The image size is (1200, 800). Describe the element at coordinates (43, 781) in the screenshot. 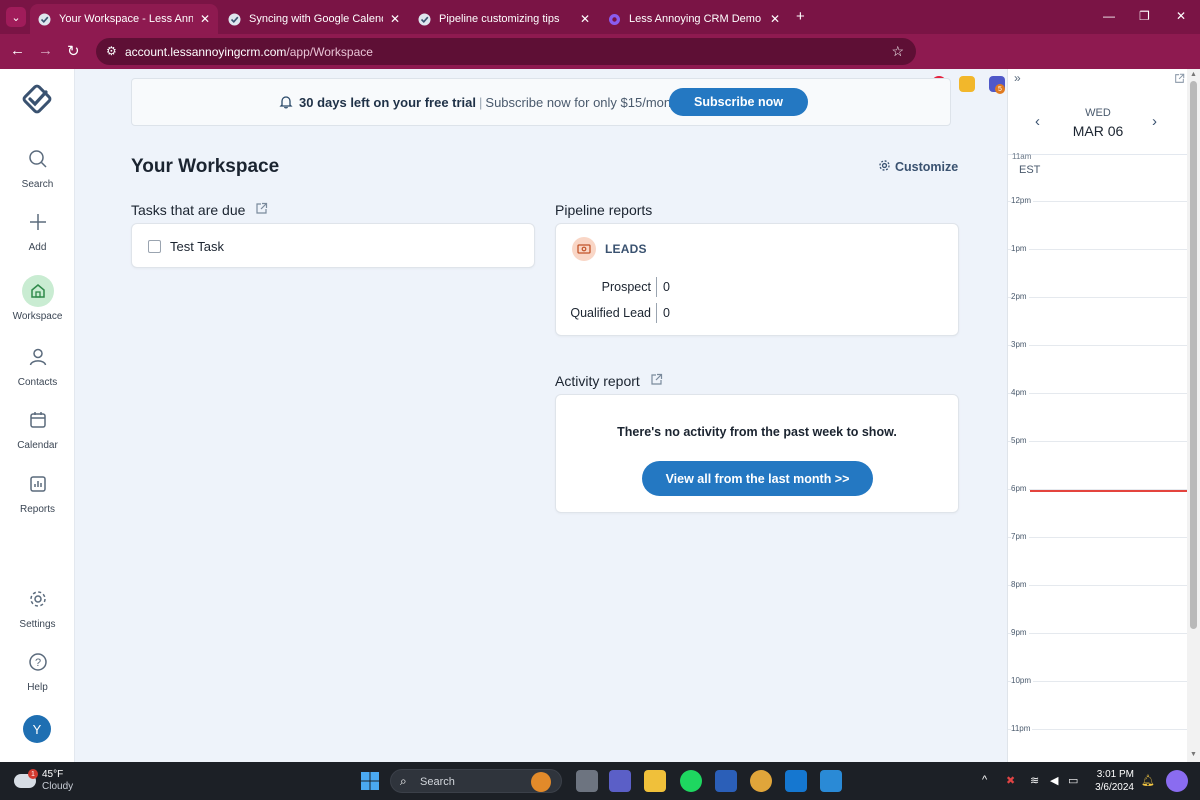

I see `weather-widget: 1 45°F Cloudy` at that location.